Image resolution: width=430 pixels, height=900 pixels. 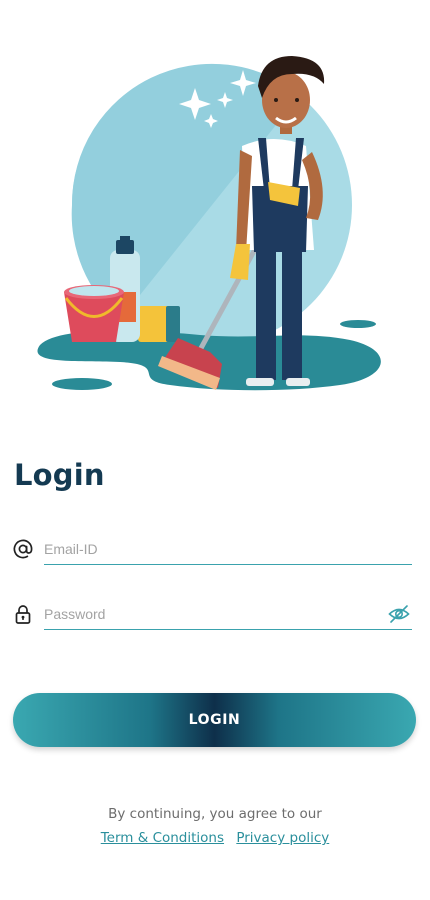 What do you see at coordinates (162, 838) in the screenshot?
I see `terms-link: Term & Conditions` at bounding box center [162, 838].